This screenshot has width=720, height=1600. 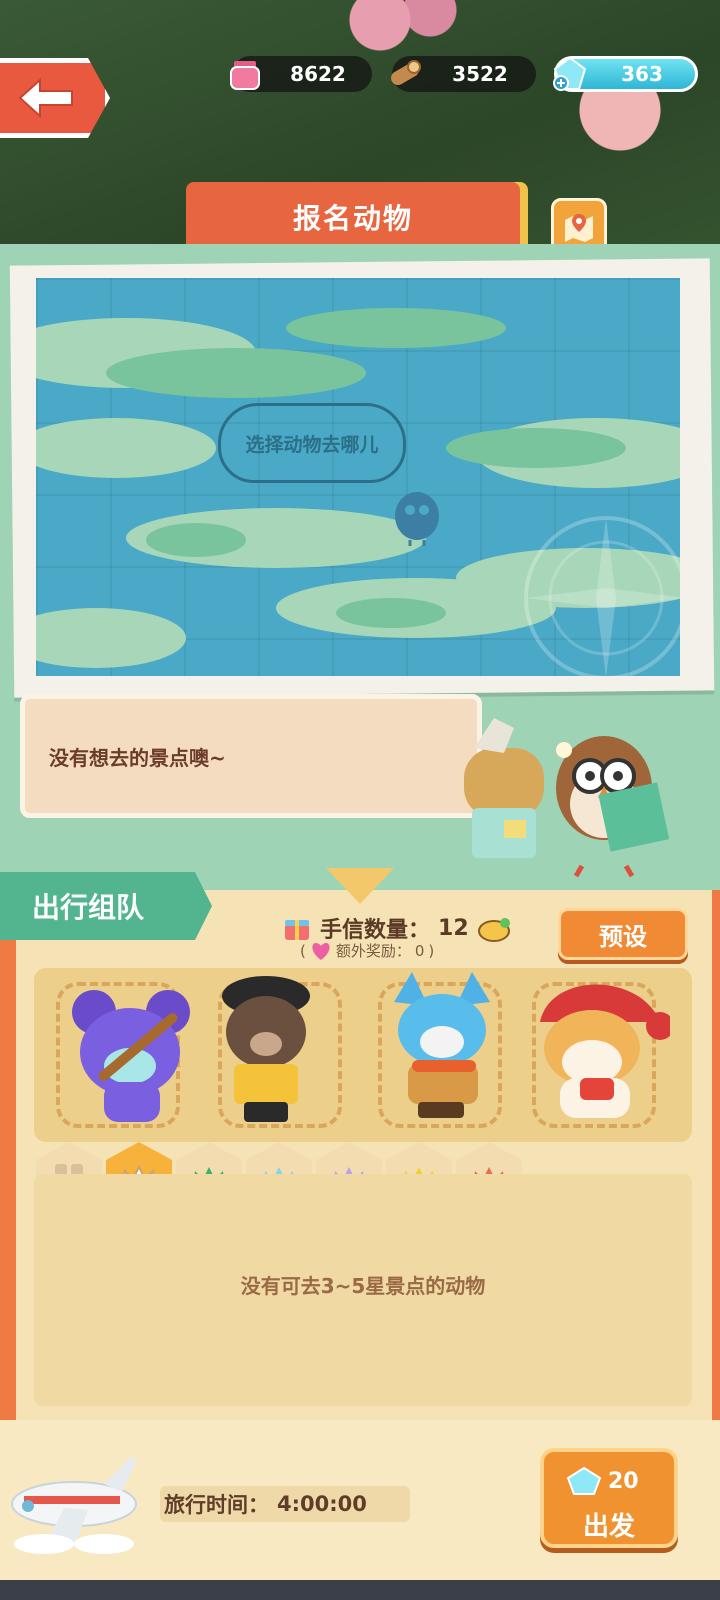 What do you see at coordinates (419, 950) in the screenshot?
I see `extra-reward-value: 0` at bounding box center [419, 950].